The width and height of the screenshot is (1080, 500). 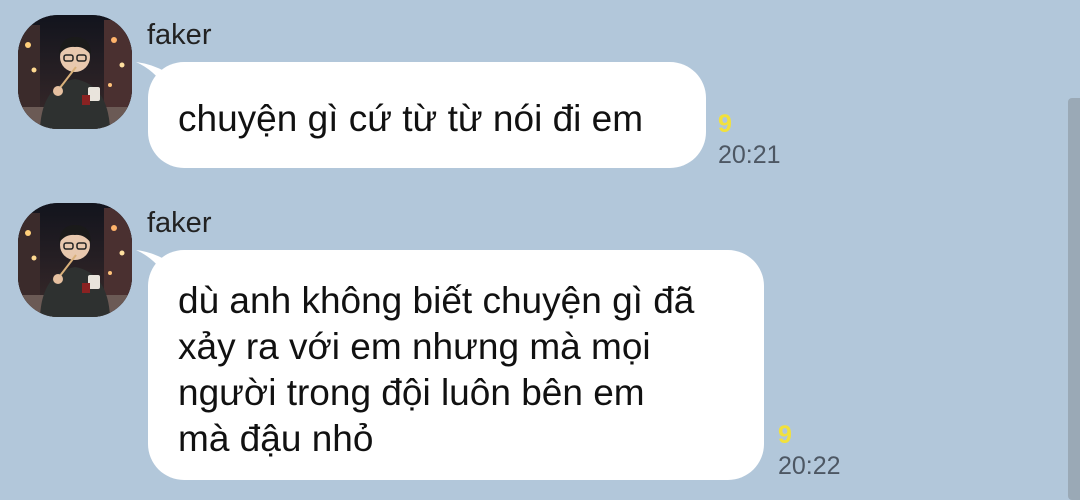 I want to click on message-line: dù anh không biết chuyện gì đã, so click(x=436, y=300).